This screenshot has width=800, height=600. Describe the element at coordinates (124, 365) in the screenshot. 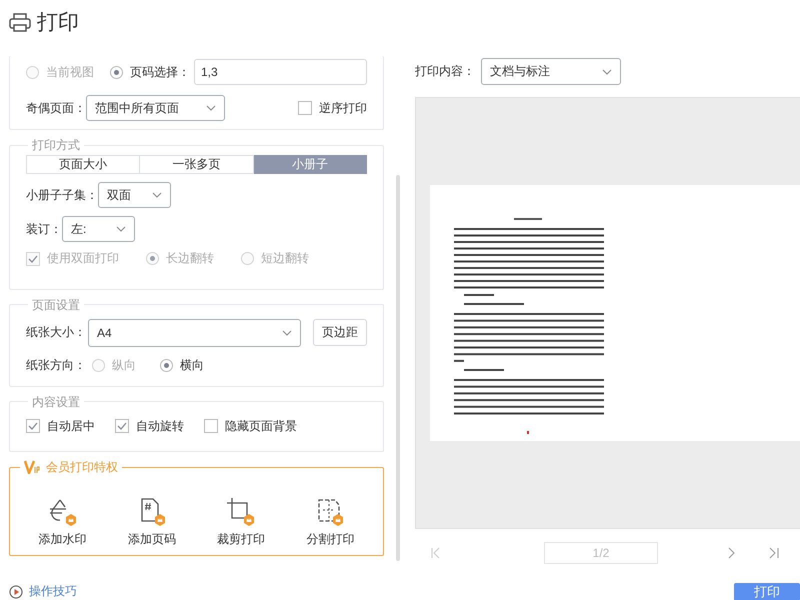

I see `radio-label: 纵向` at that location.